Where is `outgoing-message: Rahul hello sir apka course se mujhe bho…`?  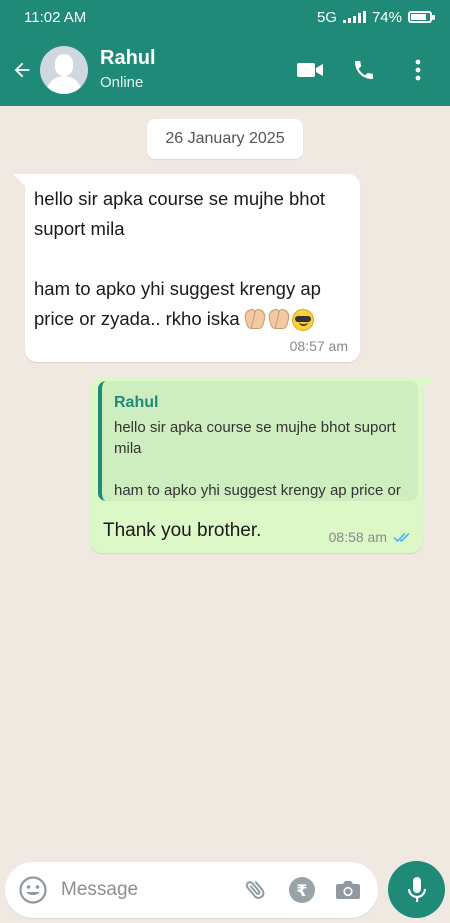
outgoing-message: Rahul hello sir apka course se mujhe bho… is located at coordinates (262, 465).